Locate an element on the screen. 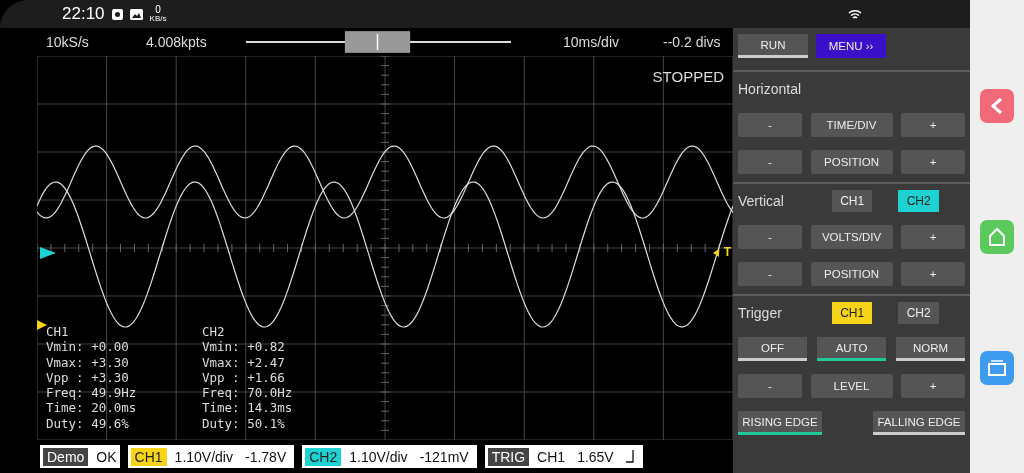  mode-button: AUTO is located at coordinates (851, 349).